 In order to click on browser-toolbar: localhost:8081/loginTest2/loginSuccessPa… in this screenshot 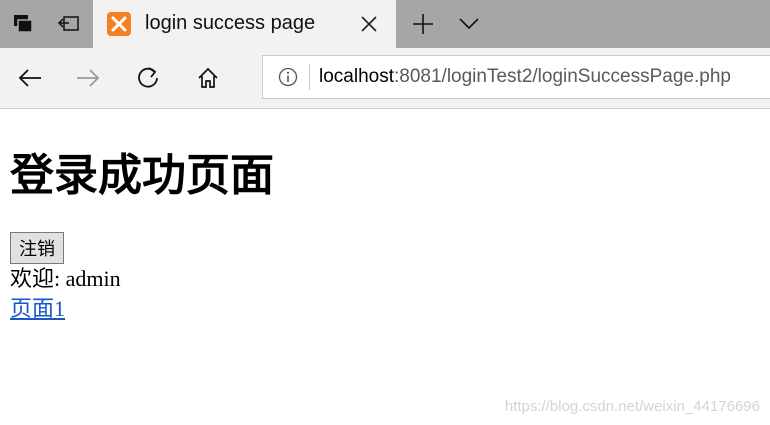, I will do `click(385, 78)`.